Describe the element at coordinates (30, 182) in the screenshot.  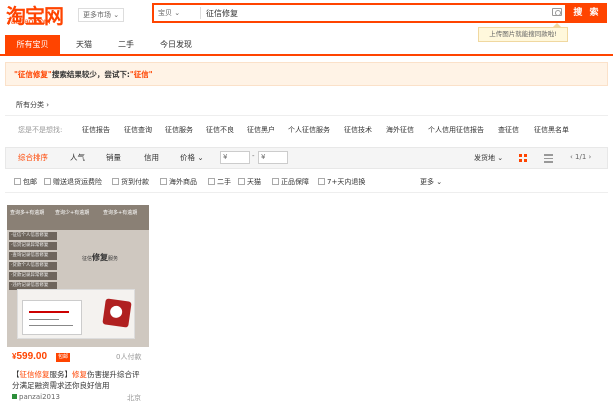
I see `filter-label: 包邮` at that location.